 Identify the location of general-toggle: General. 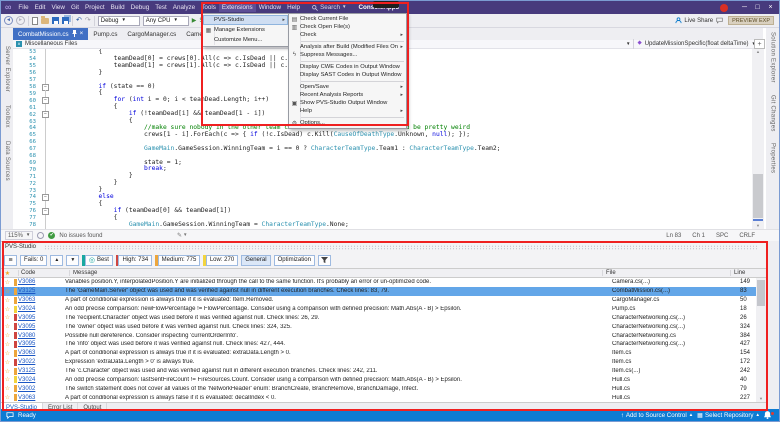
(256, 260).